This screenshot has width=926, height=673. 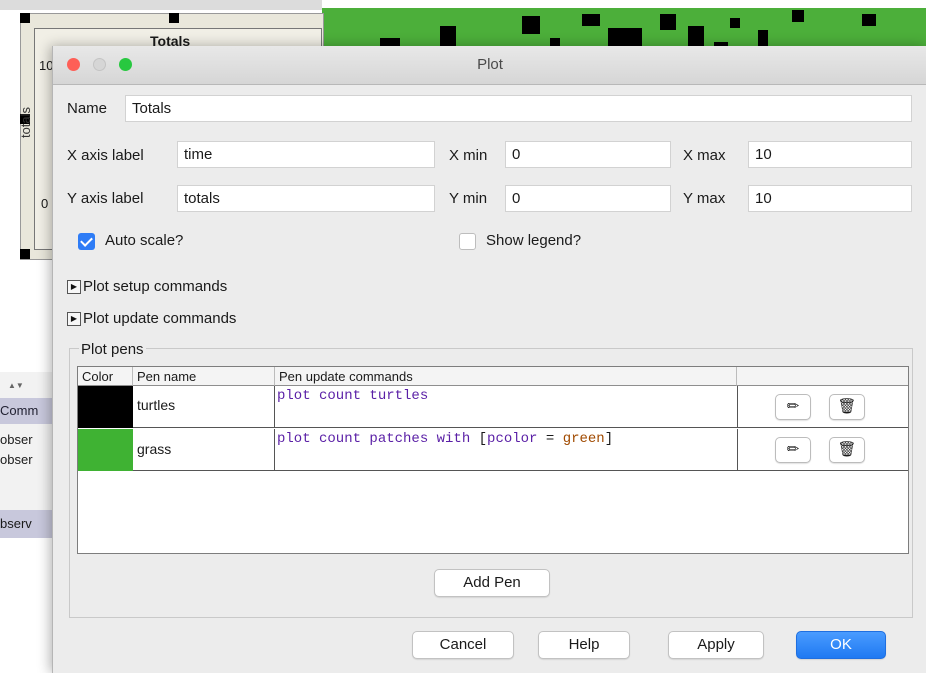 What do you see at coordinates (161, 5) in the screenshot?
I see `app-toolbar-strip` at bounding box center [161, 5].